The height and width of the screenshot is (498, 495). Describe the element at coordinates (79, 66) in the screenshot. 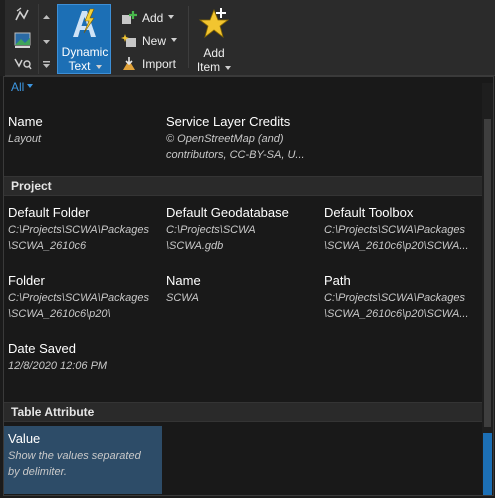

I see `dynamic-text-label-2-text: Text` at that location.